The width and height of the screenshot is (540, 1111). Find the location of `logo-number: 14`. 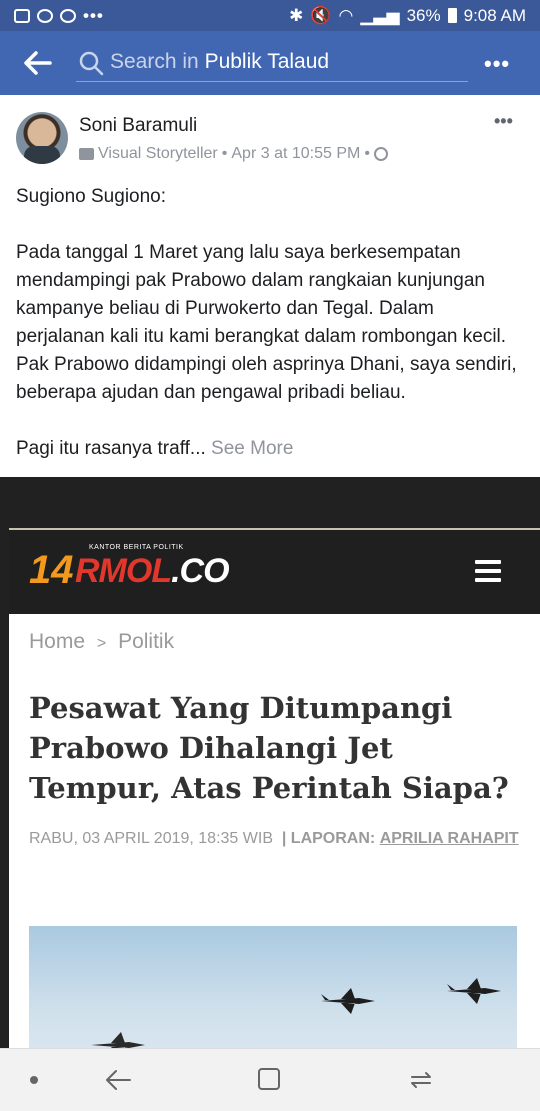

logo-number: 14 is located at coordinates (51, 570).